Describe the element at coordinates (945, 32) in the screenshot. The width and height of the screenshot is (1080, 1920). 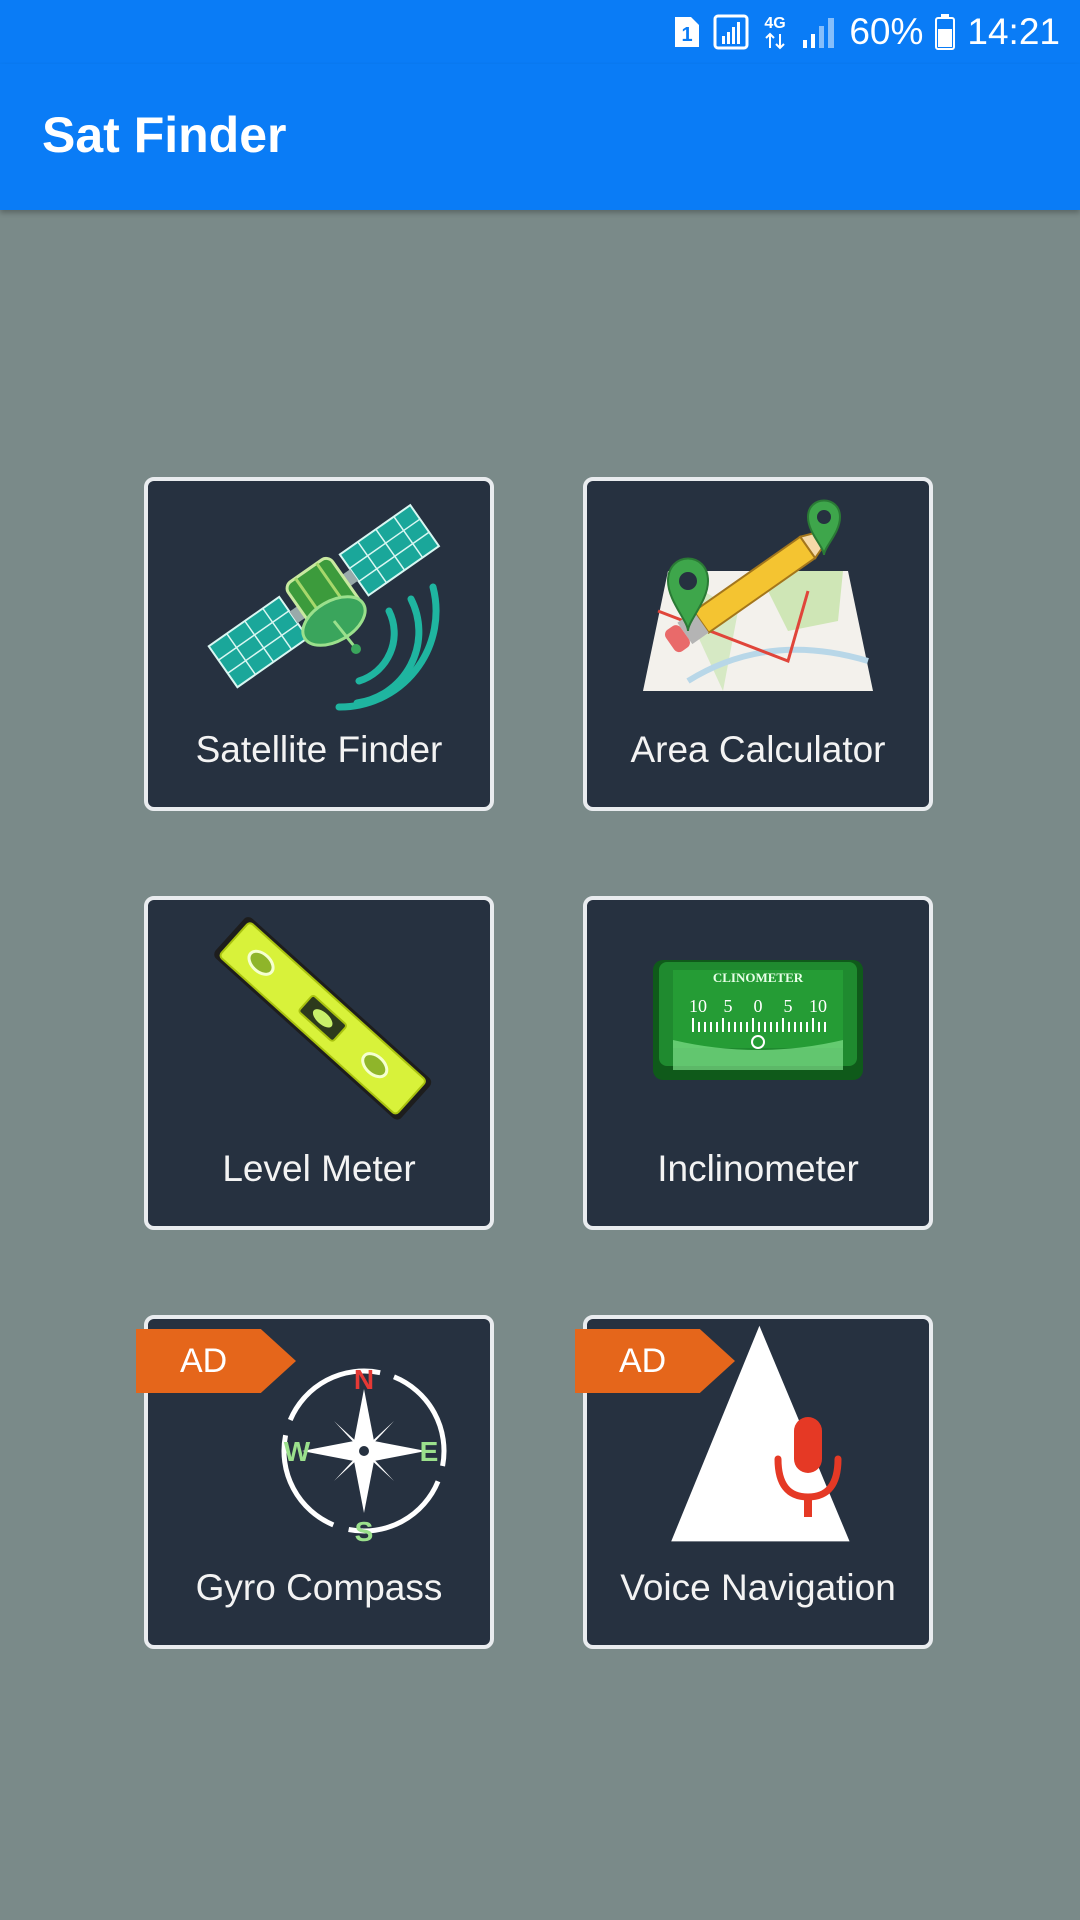
I see `battery-icon` at that location.